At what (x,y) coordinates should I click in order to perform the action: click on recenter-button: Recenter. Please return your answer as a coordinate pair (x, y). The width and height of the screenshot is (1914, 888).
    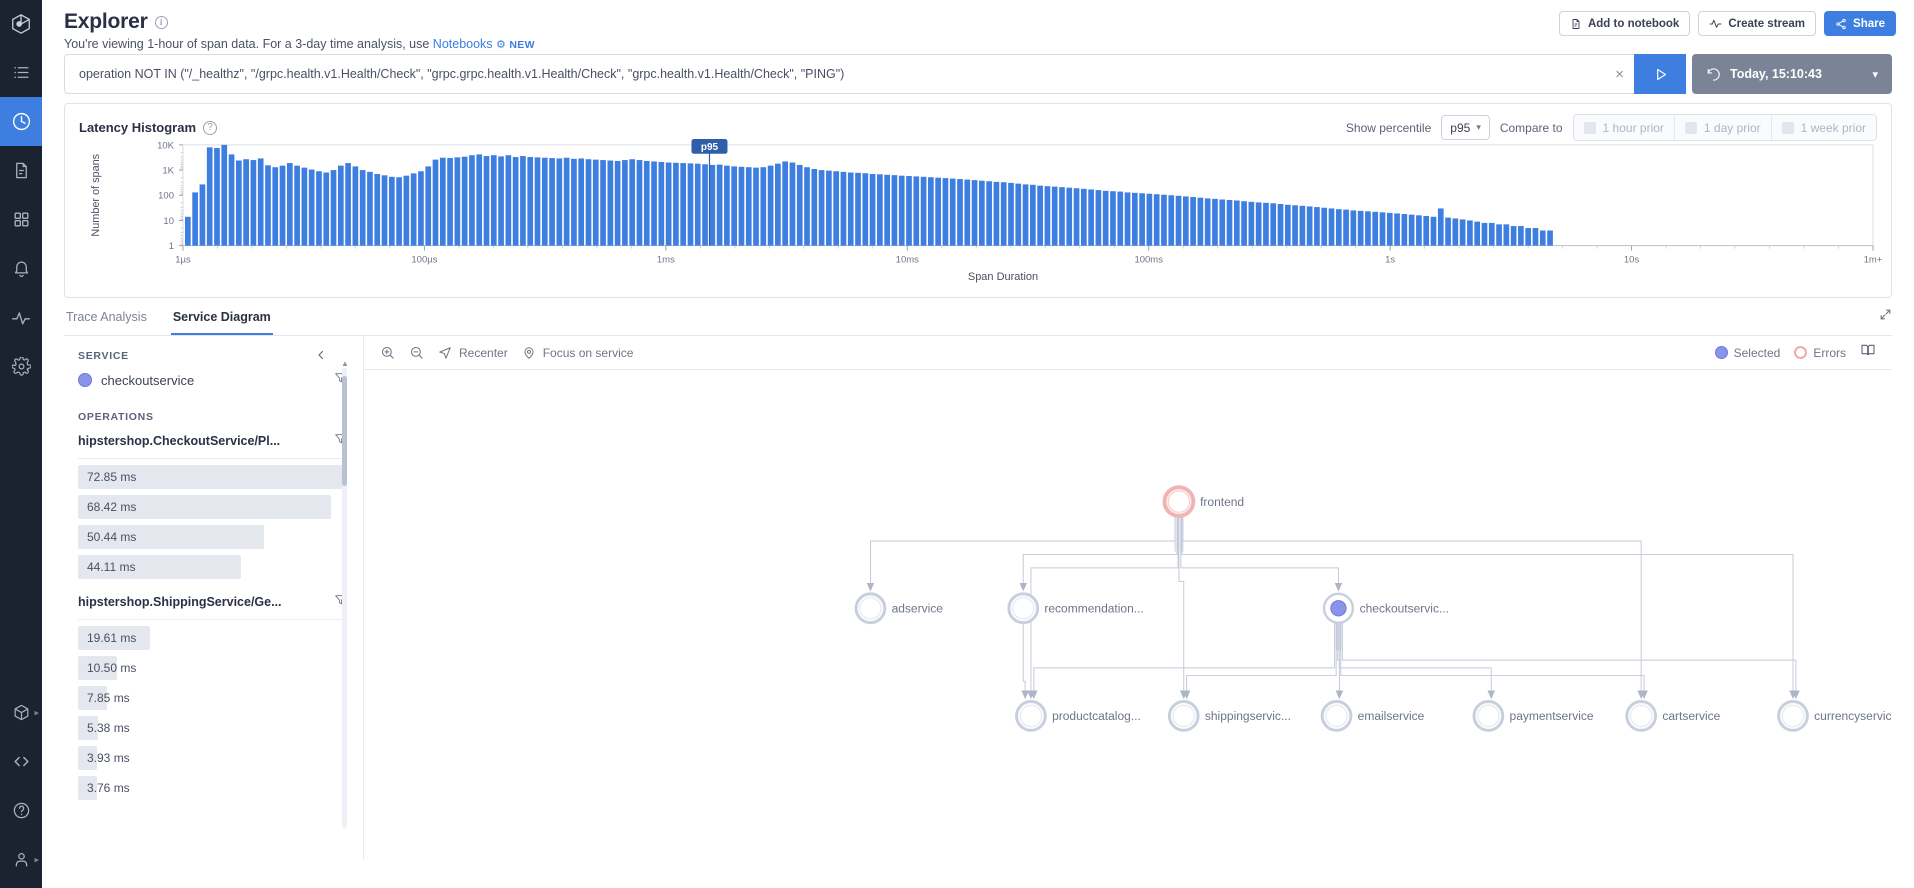
    Looking at the image, I should click on (473, 353).